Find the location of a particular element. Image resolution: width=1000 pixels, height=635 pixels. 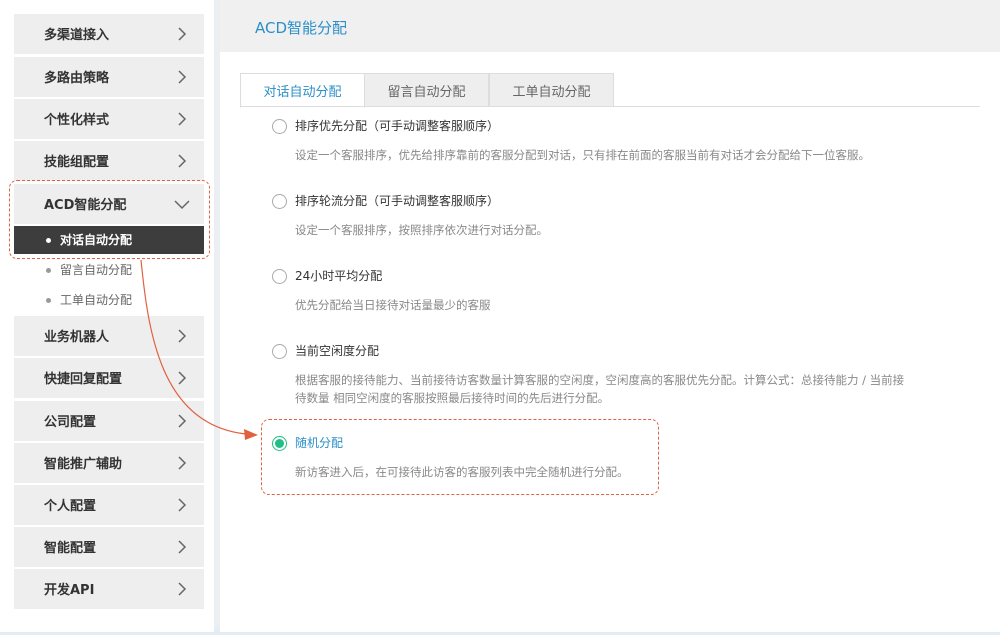

tab-divider is located at coordinates (610, 106).